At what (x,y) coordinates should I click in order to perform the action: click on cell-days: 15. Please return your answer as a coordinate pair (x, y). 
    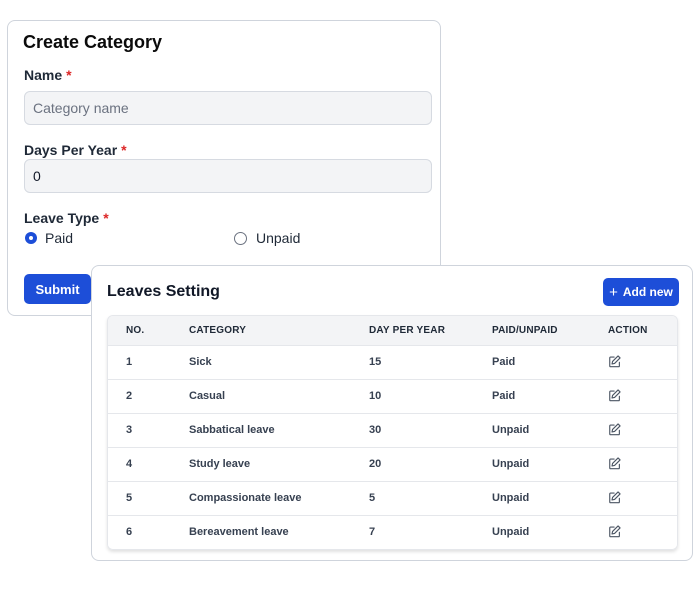
    Looking at the image, I should click on (375, 362).